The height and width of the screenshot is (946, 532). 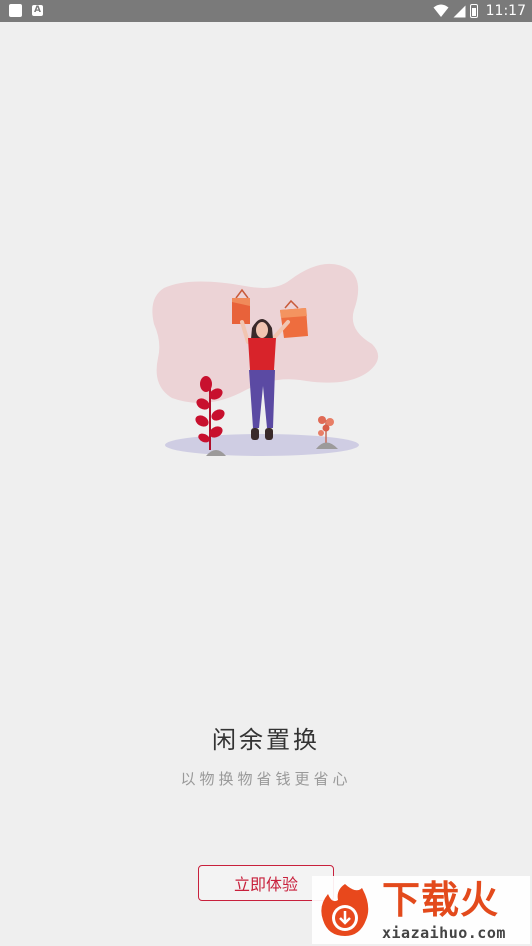 I want to click on status-bar: A 11:17, so click(x=266, y=11).